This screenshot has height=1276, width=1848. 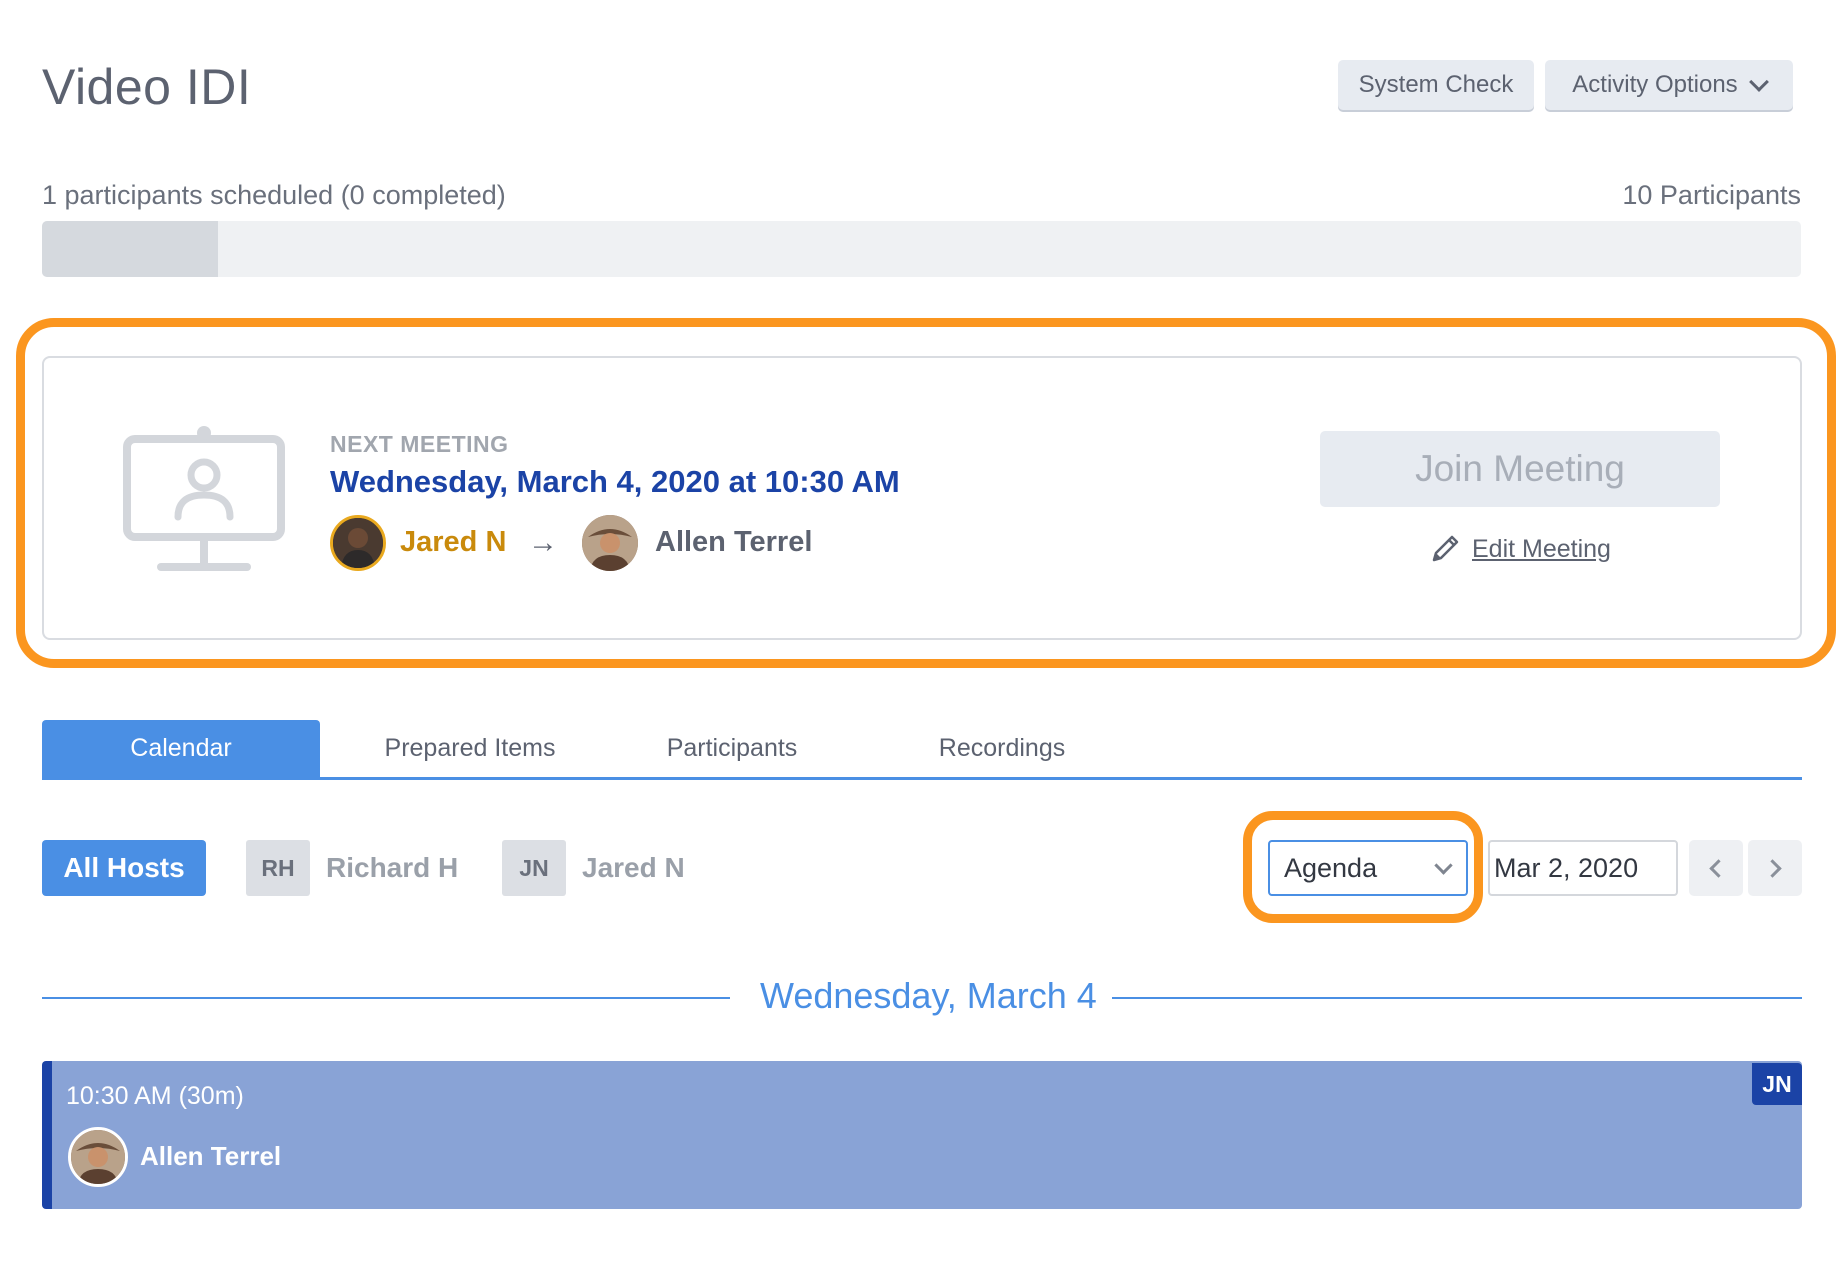 I want to click on host-filter-richard: RH Richard H, so click(x=352, y=868).